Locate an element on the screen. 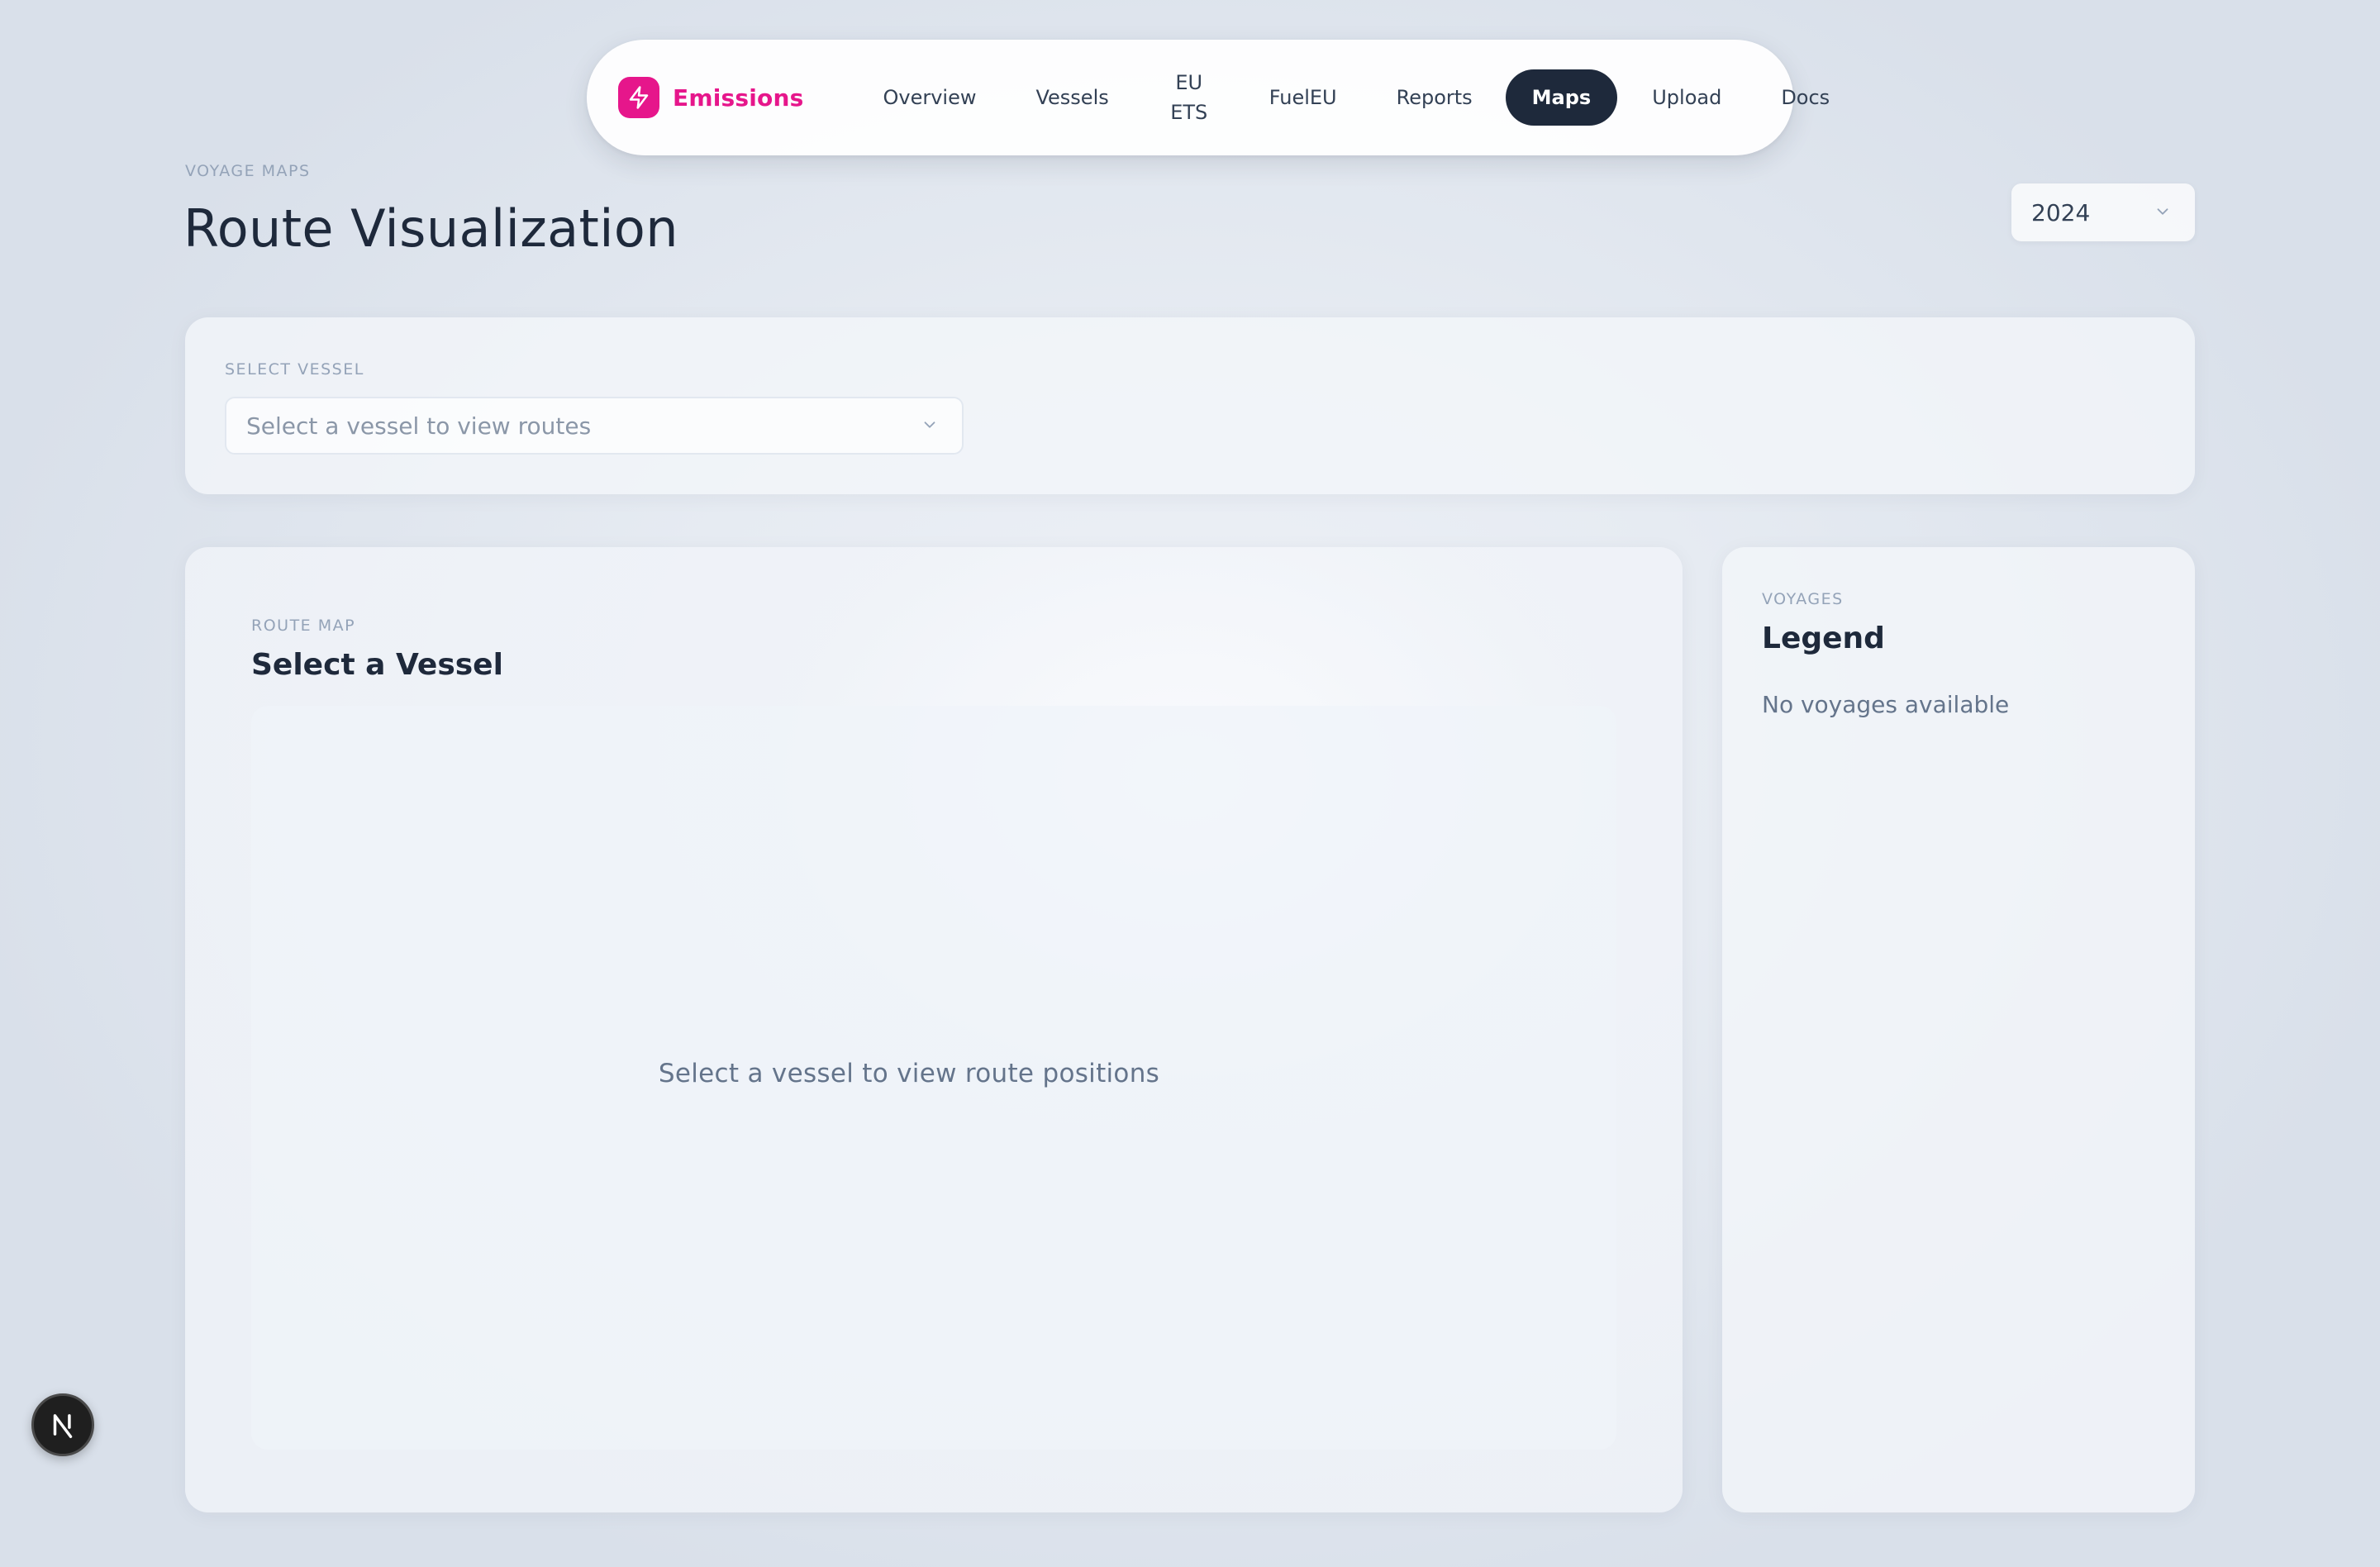 Image resolution: width=2380 pixels, height=1567 pixels. map-empty-message: Select a vessel to view route positions is located at coordinates (909, 1073).